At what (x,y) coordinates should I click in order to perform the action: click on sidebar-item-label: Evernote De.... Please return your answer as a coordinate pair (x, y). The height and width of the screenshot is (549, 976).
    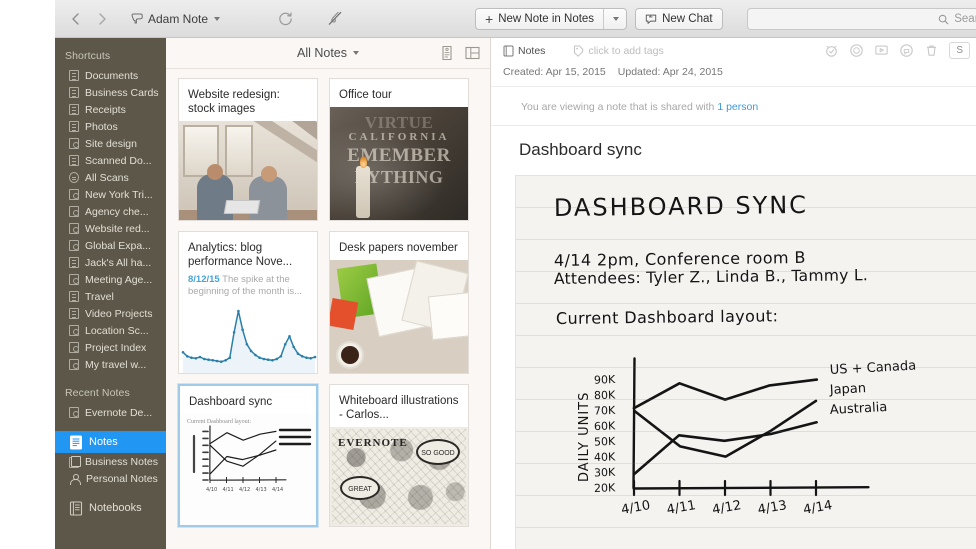
    Looking at the image, I should click on (119, 412).